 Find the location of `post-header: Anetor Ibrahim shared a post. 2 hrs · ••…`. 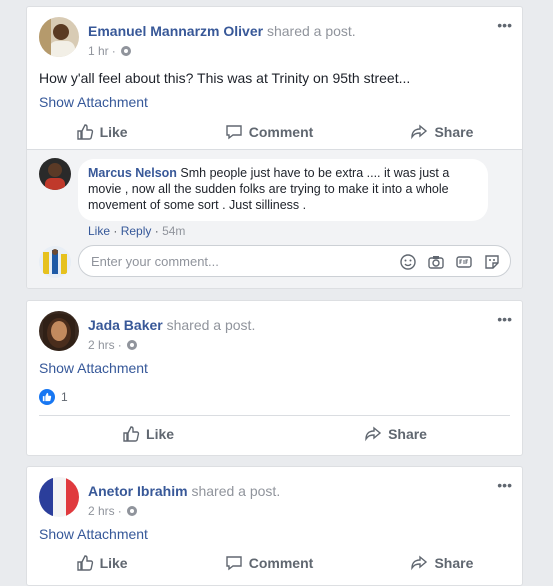

post-header: Anetor Ibrahim shared a post. 2 hrs · ••… is located at coordinates (274, 495).